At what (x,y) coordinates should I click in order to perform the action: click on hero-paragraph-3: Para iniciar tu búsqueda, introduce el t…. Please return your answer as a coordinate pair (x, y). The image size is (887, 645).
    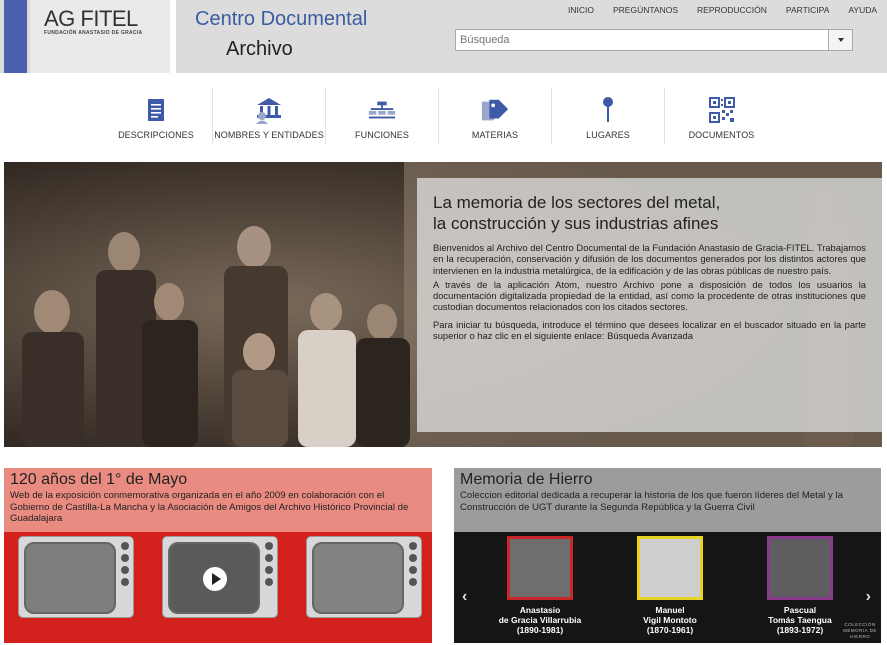
    Looking at the image, I should click on (649, 330).